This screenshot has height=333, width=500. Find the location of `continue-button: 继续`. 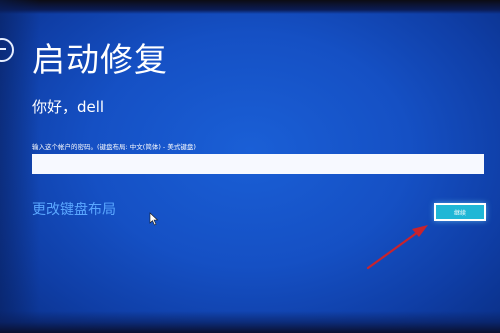

continue-button: 继续 is located at coordinates (460, 212).